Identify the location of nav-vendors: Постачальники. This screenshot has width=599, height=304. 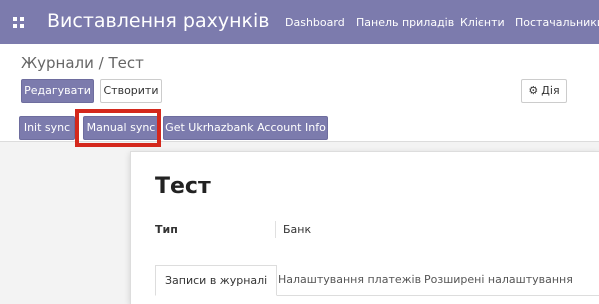
(557, 22).